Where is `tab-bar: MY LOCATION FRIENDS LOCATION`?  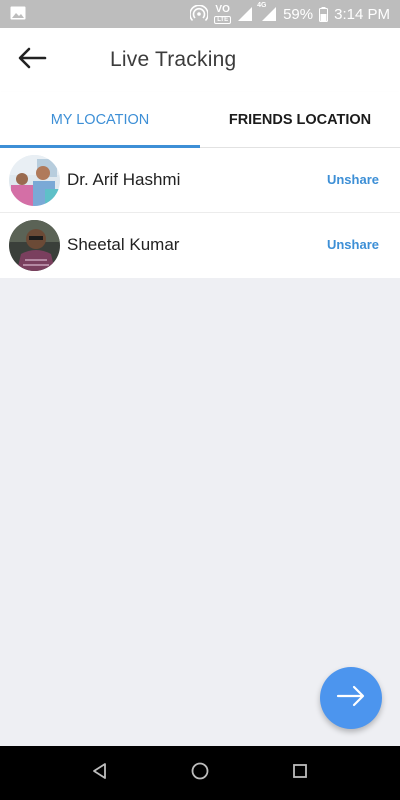
tab-bar: MY LOCATION FRIENDS LOCATION is located at coordinates (200, 120).